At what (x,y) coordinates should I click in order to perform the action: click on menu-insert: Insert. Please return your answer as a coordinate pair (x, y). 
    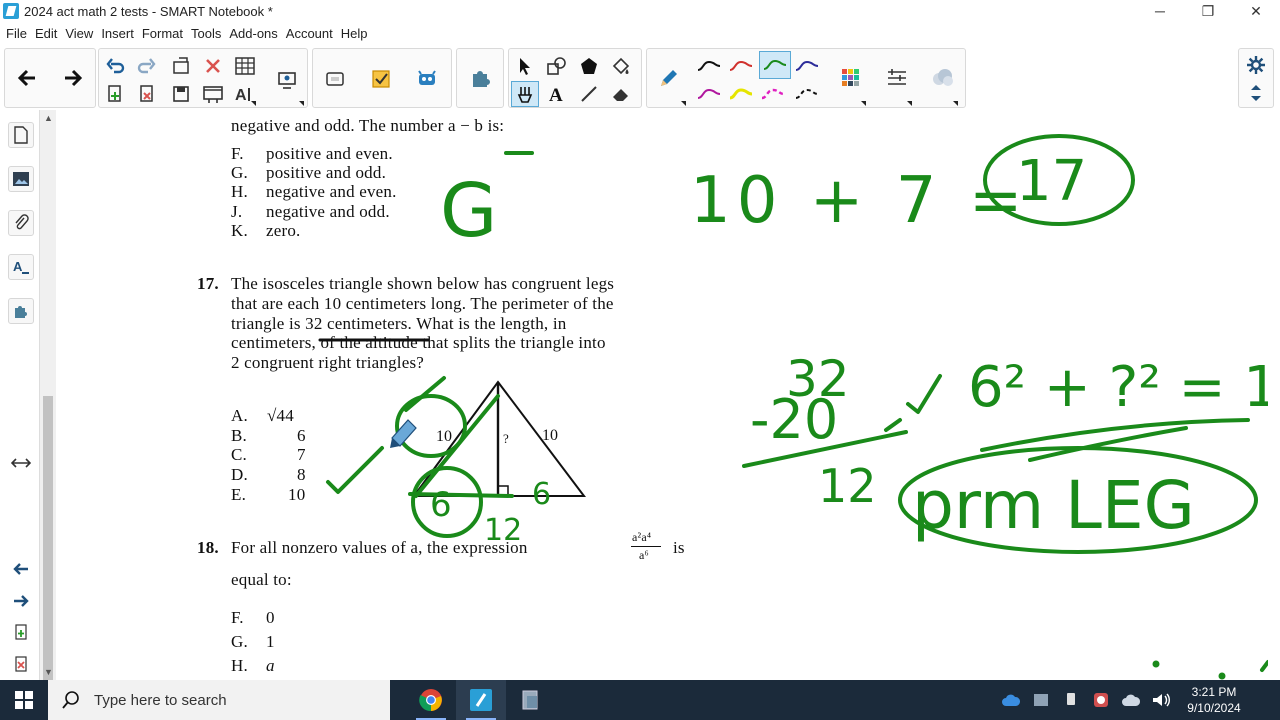
    Looking at the image, I should click on (117, 33).